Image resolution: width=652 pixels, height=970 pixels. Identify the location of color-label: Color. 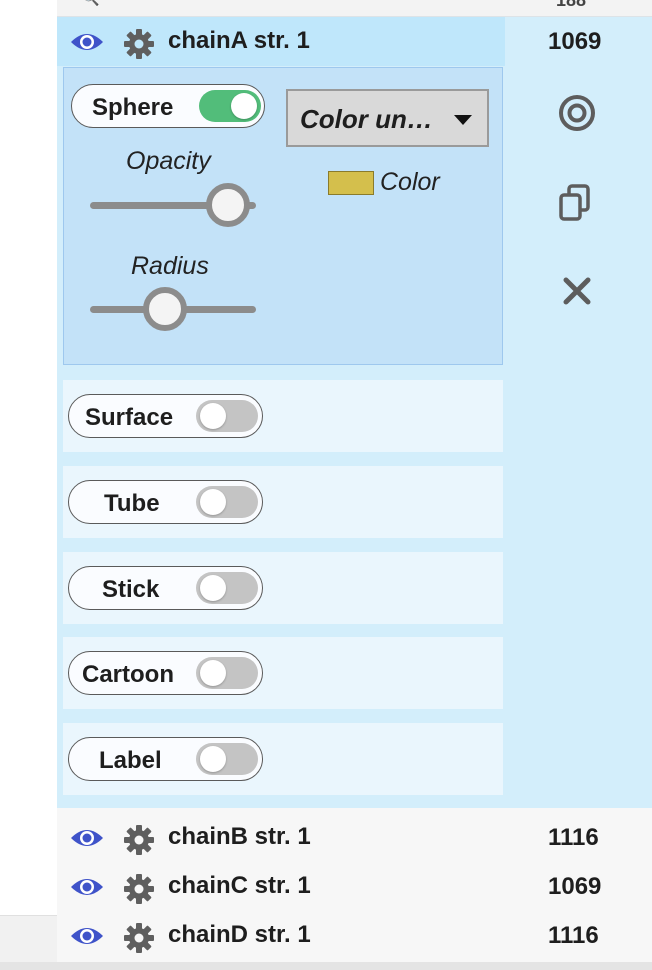
(410, 182).